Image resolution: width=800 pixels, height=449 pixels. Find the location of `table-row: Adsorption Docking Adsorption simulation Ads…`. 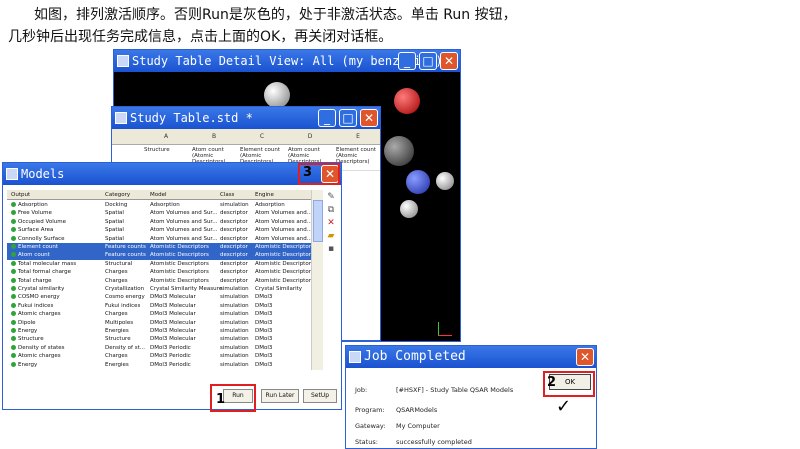

table-row: Adsorption Docking Adsorption simulation Ads… is located at coordinates (159, 205).